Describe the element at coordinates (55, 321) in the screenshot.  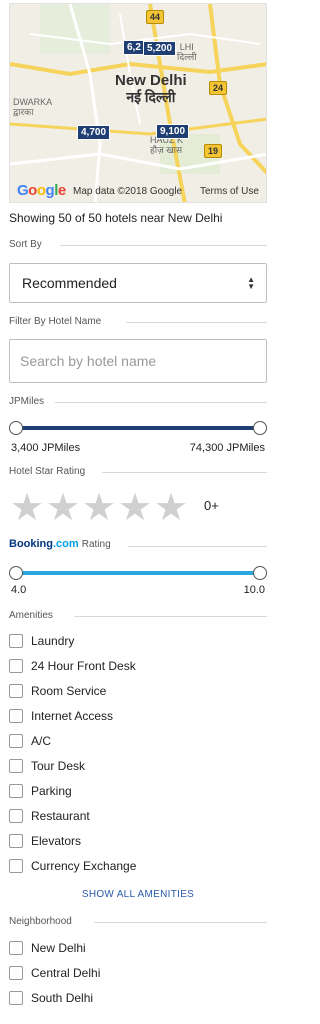
I see `hotel-name-filter-label: Filter By Hotel Name` at that location.